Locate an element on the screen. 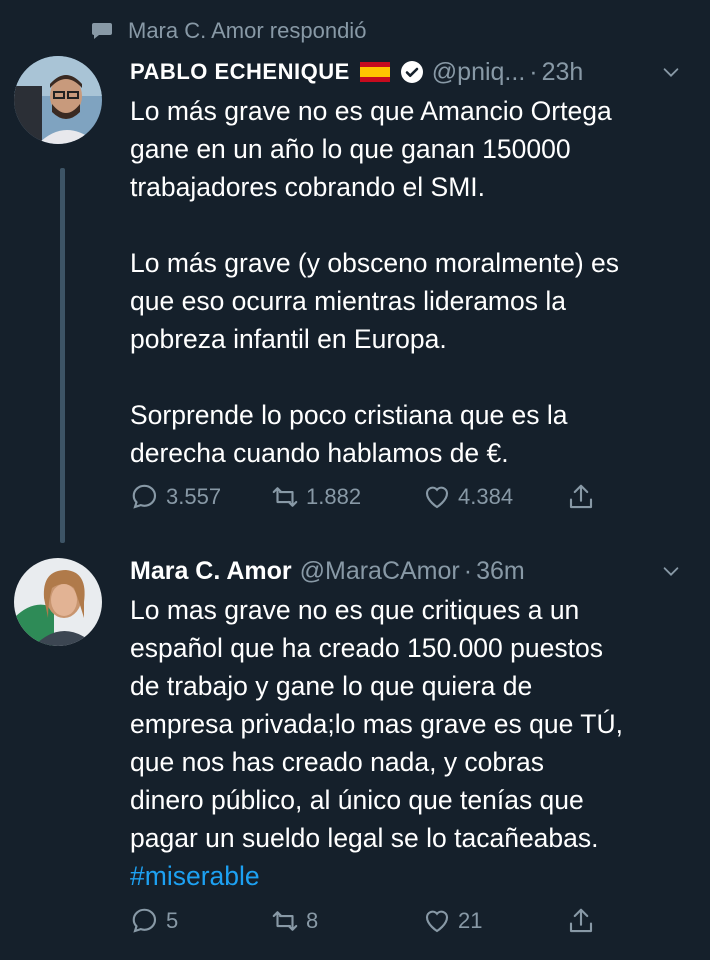 This screenshot has width=710, height=960. tweet-header: PABLO ECHENIQUE @pniq... · 23h is located at coordinates (406, 72).